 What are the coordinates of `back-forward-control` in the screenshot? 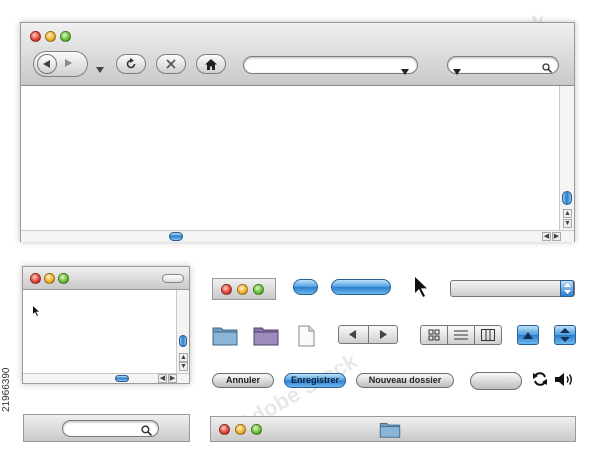 It's located at (60, 64).